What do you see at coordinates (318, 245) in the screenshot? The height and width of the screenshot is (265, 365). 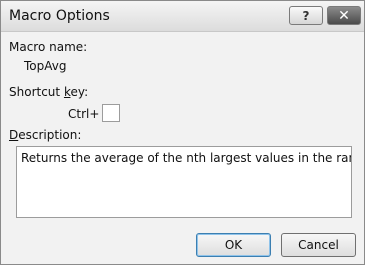 I see `cancel-button: Cancel` at bounding box center [318, 245].